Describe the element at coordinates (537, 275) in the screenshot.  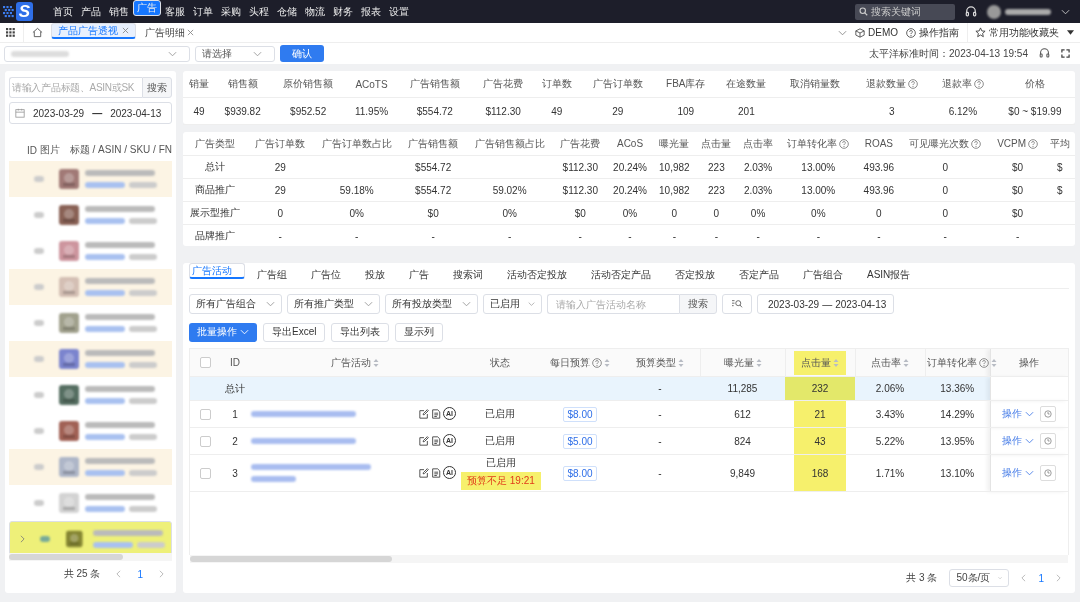
I see `report-tab: 活动否定投放` at that location.